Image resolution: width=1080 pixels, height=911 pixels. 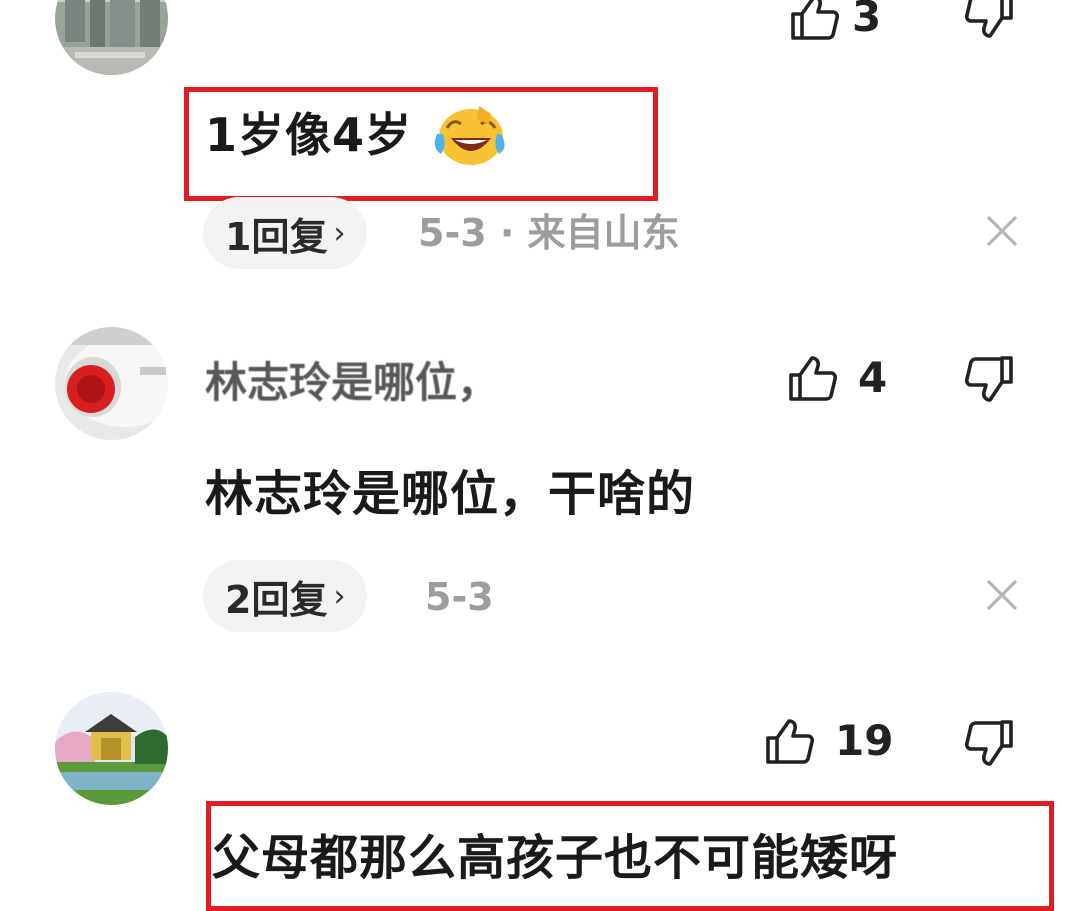 I want to click on highlight-box, so click(x=421, y=144).